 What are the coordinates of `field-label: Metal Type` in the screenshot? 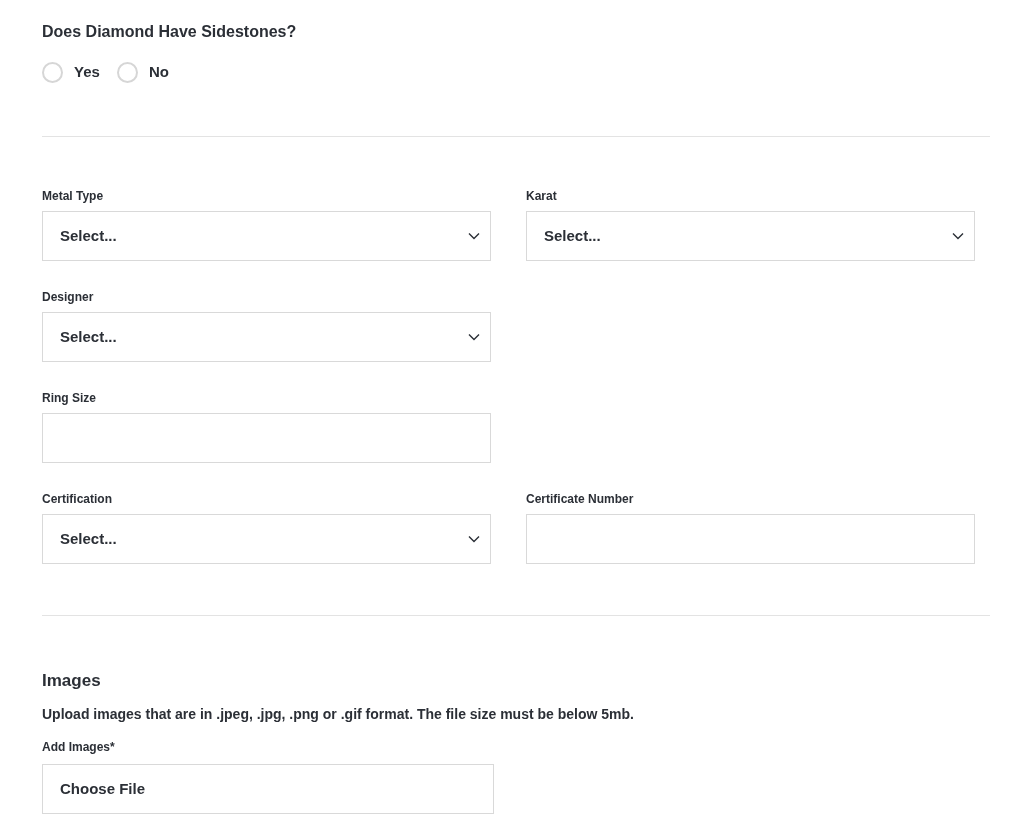 It's located at (73, 196).